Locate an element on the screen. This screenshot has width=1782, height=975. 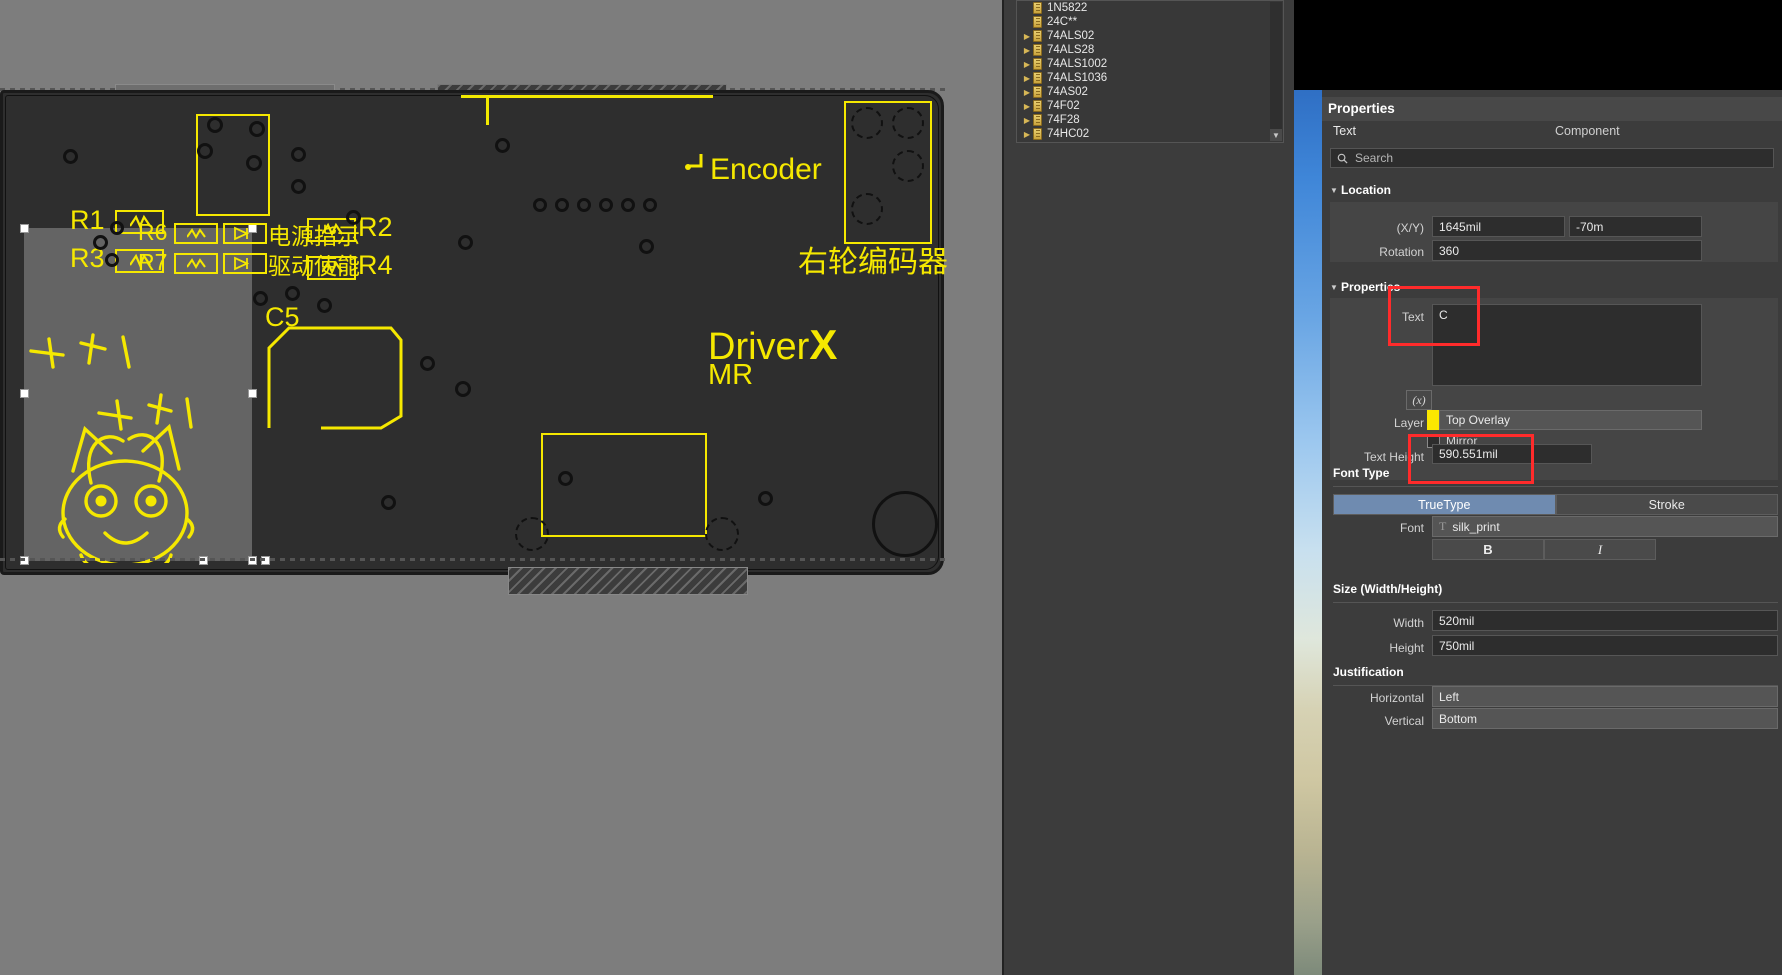
tree-item: ▶ 74F28 is located at coordinates (1150, 120).